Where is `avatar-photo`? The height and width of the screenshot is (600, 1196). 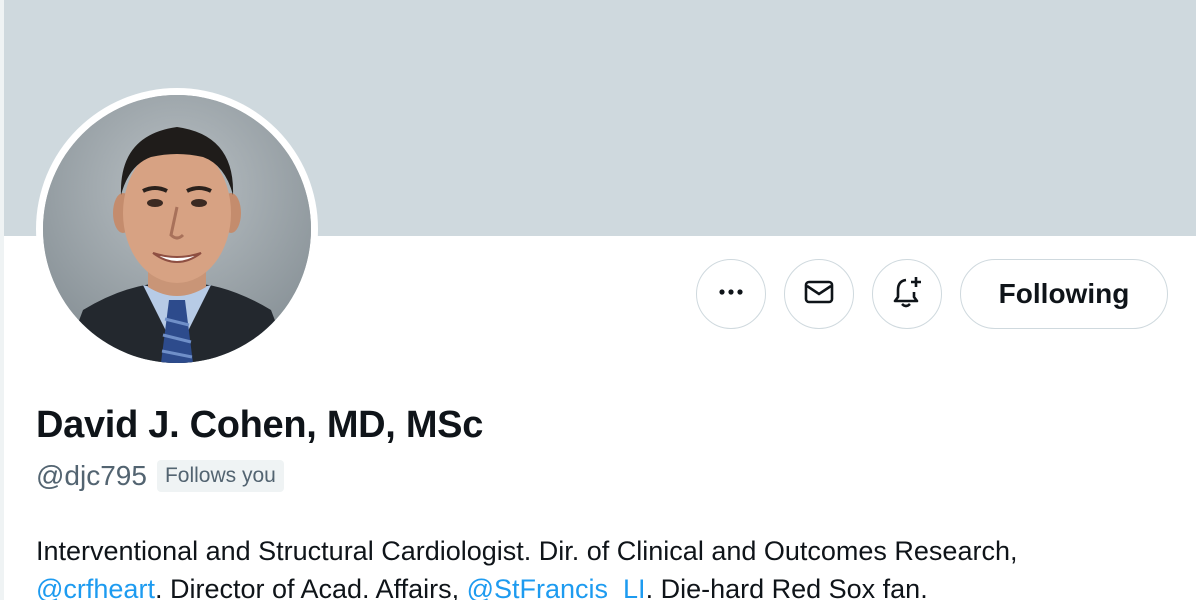 avatar-photo is located at coordinates (177, 229).